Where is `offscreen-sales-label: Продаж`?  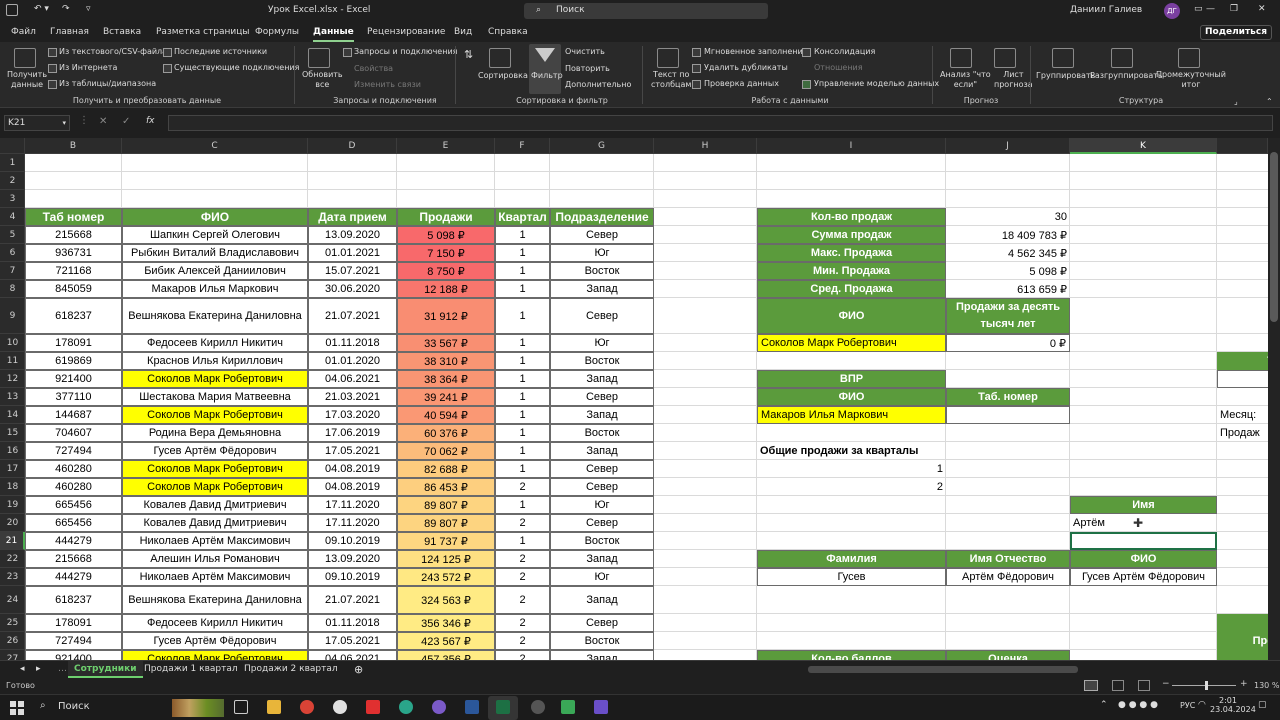
offscreen-sales-label: Продаж is located at coordinates (1242, 433).